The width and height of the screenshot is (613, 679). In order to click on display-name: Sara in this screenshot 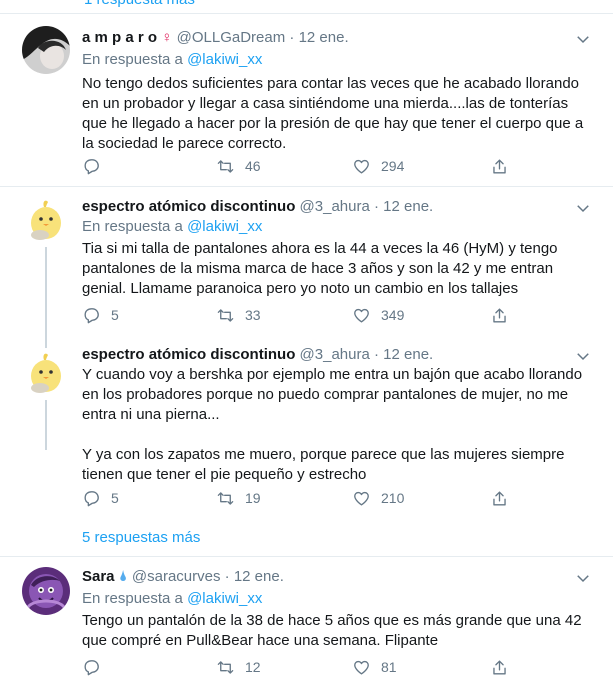, I will do `click(98, 576)`.